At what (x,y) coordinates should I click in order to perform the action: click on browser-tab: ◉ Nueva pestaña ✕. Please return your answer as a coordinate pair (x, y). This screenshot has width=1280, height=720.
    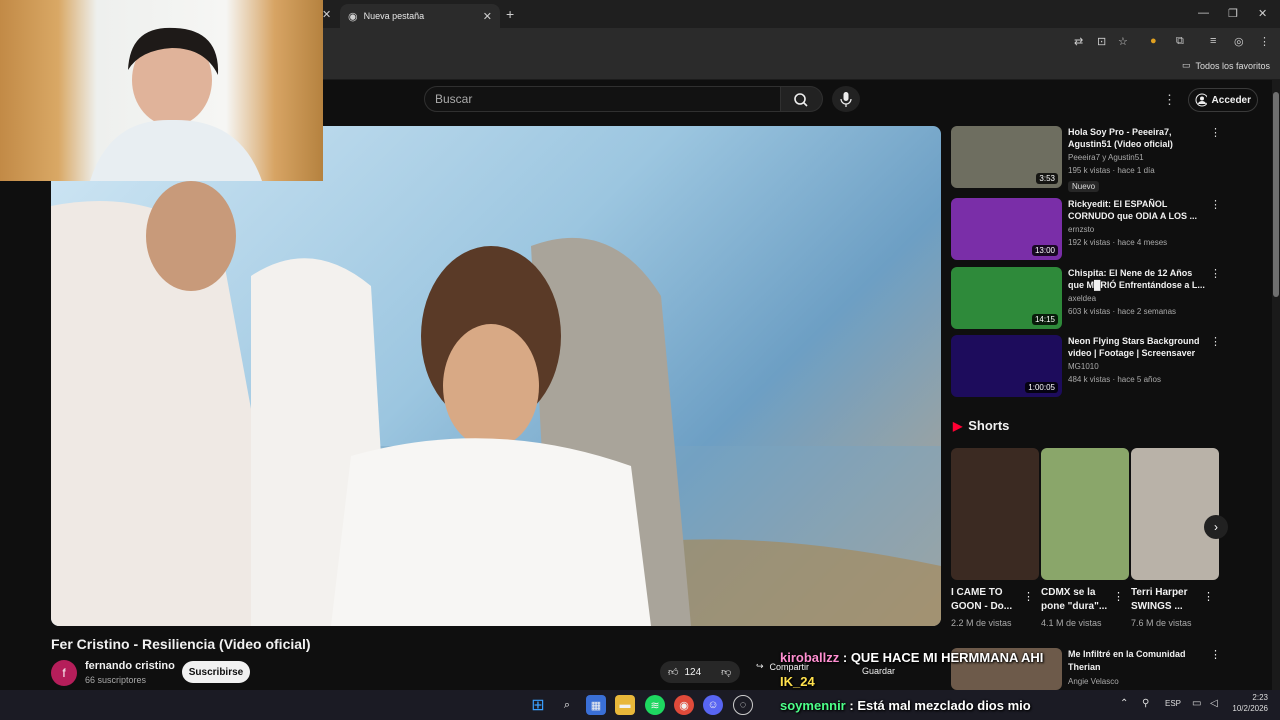
    Looking at the image, I should click on (420, 16).